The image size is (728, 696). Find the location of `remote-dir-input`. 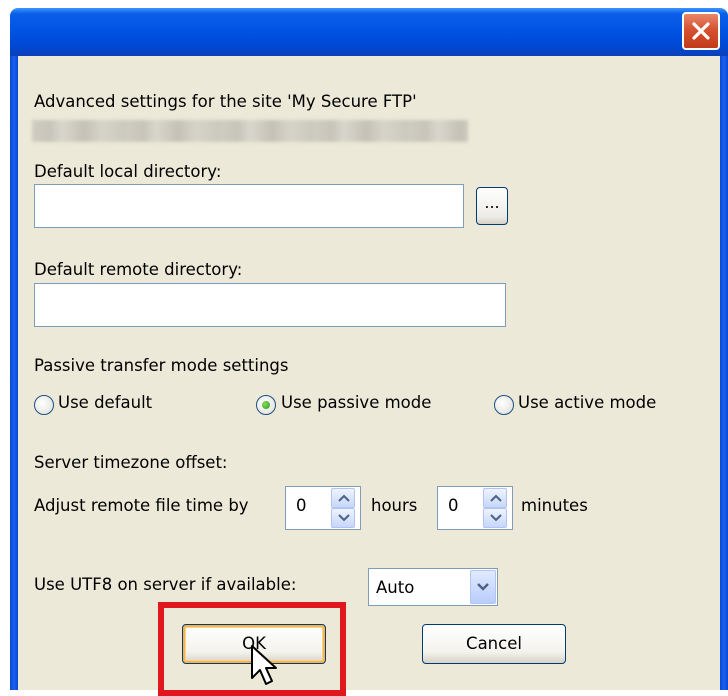

remote-dir-input is located at coordinates (270, 305).